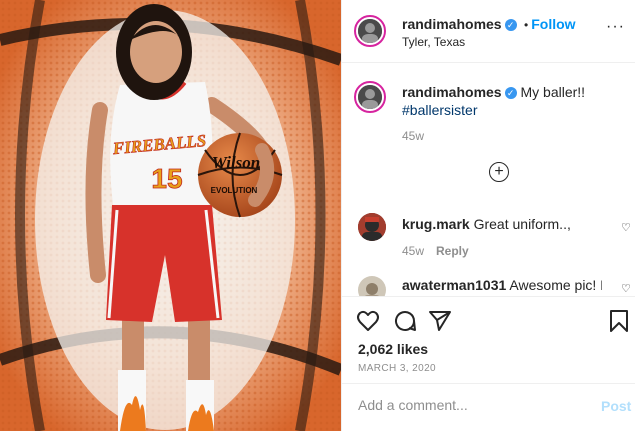 The width and height of the screenshot is (635, 431). Describe the element at coordinates (397, 368) in the screenshot. I see `post-date: MARCH 3, 2020` at that location.